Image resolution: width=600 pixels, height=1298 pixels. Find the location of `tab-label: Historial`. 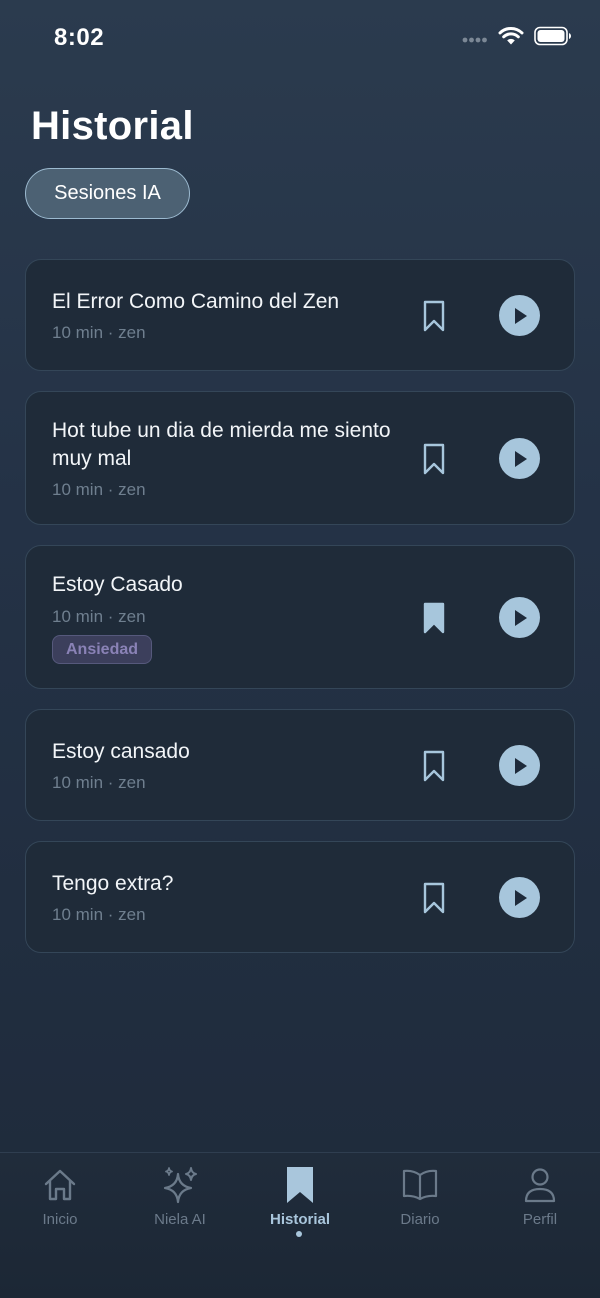

tab-label: Historial is located at coordinates (299, 1219).